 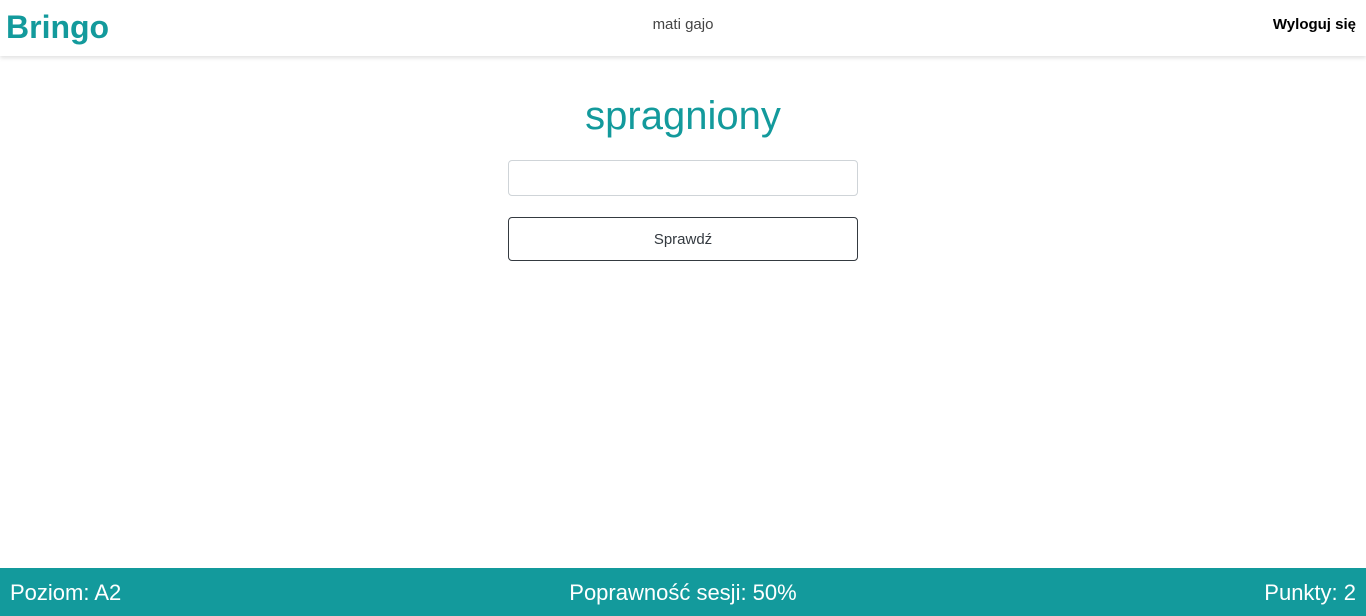 What do you see at coordinates (1310, 592) in the screenshot?
I see `points-counter: Punkty: 2` at bounding box center [1310, 592].